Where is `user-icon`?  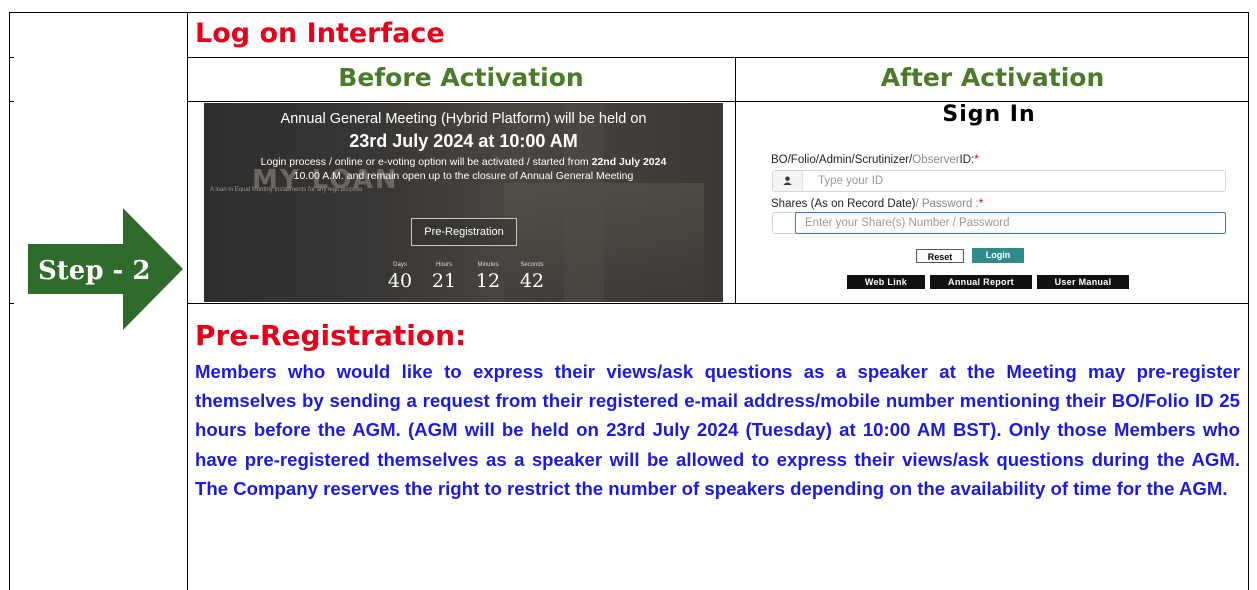
user-icon is located at coordinates (787, 180).